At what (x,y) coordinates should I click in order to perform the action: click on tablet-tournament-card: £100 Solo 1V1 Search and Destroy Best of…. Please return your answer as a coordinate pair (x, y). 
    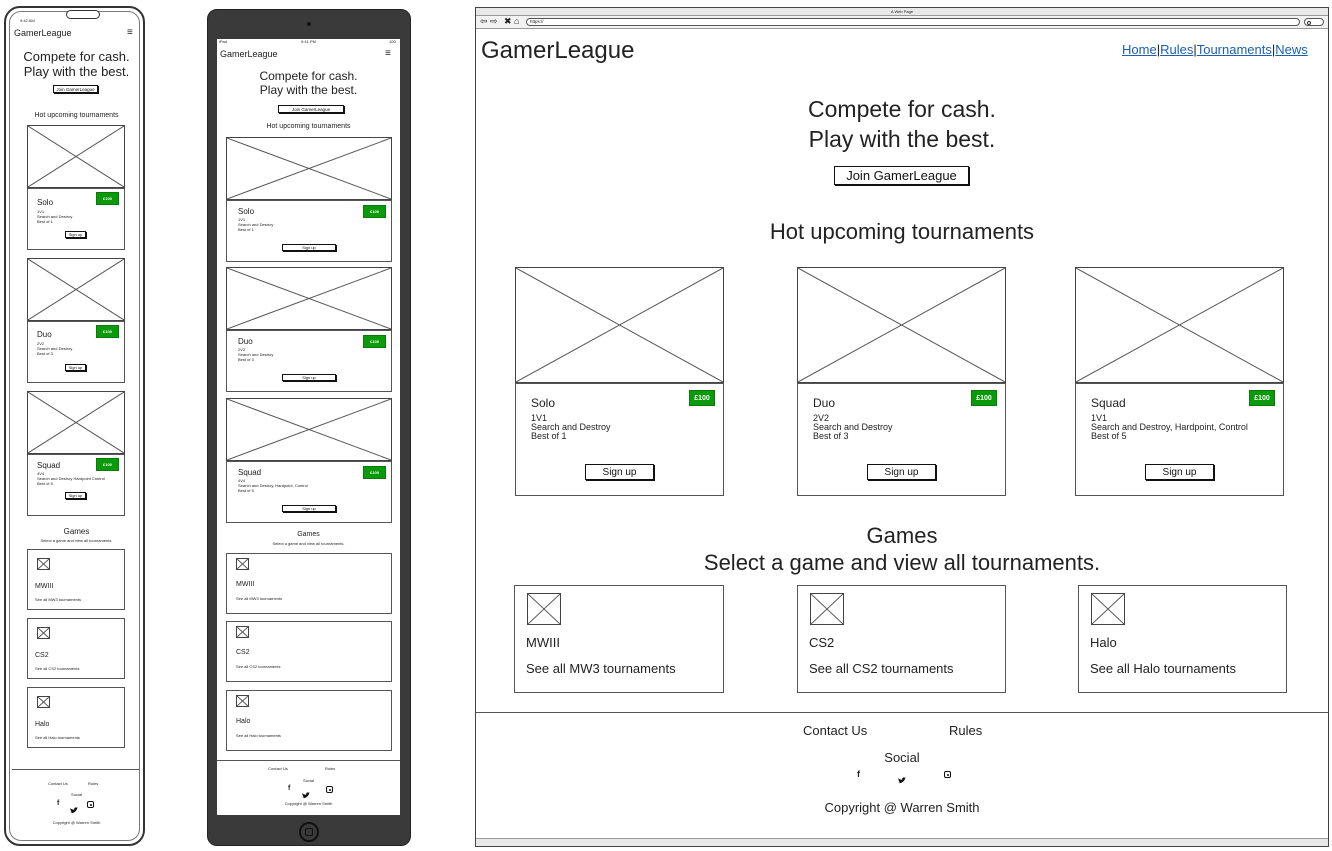
    Looking at the image, I should click on (309, 231).